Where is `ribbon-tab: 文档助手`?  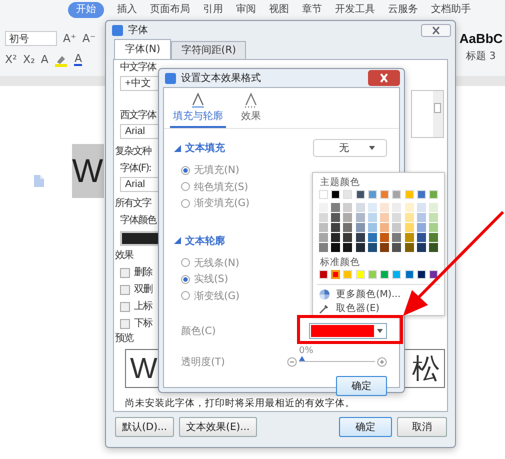
ribbon-tab: 文档助手 is located at coordinates (451, 10).